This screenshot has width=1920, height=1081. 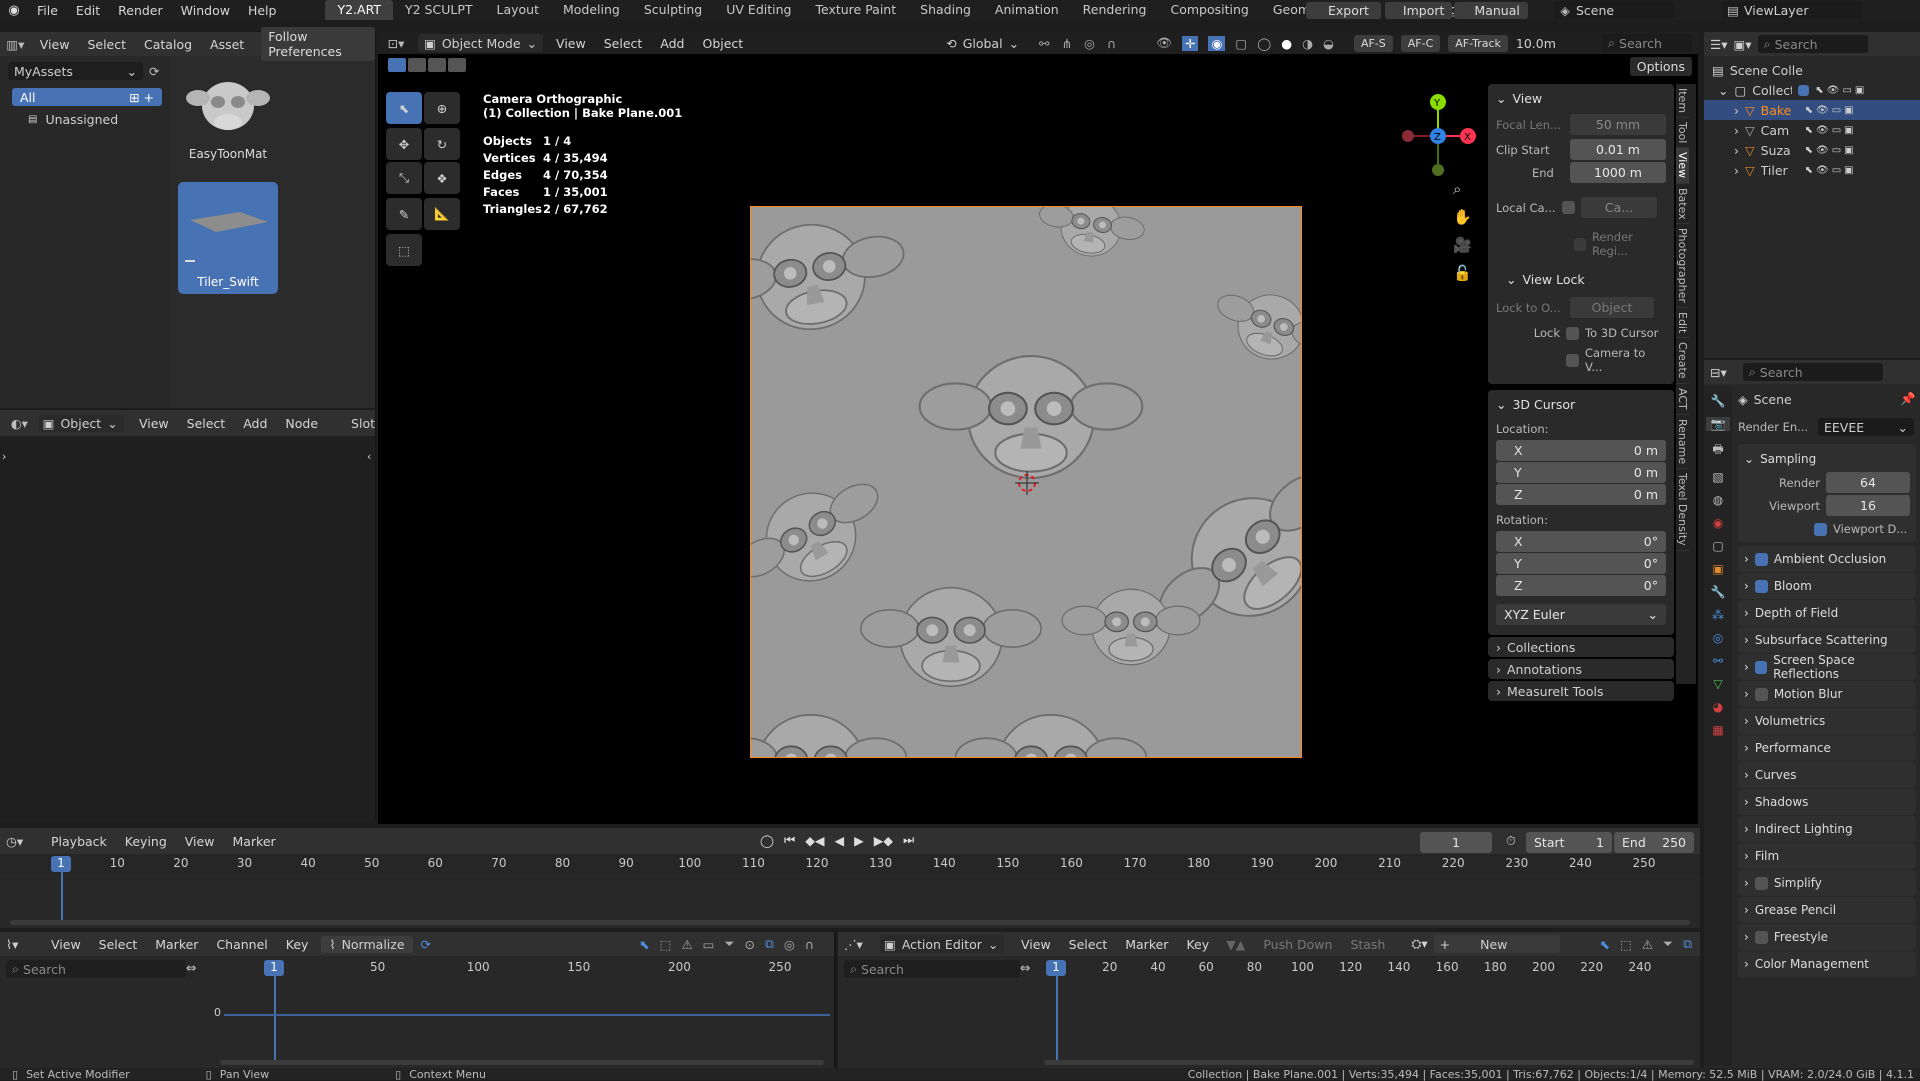 What do you see at coordinates (47, 10) in the screenshot?
I see `main-menu-item: File` at bounding box center [47, 10].